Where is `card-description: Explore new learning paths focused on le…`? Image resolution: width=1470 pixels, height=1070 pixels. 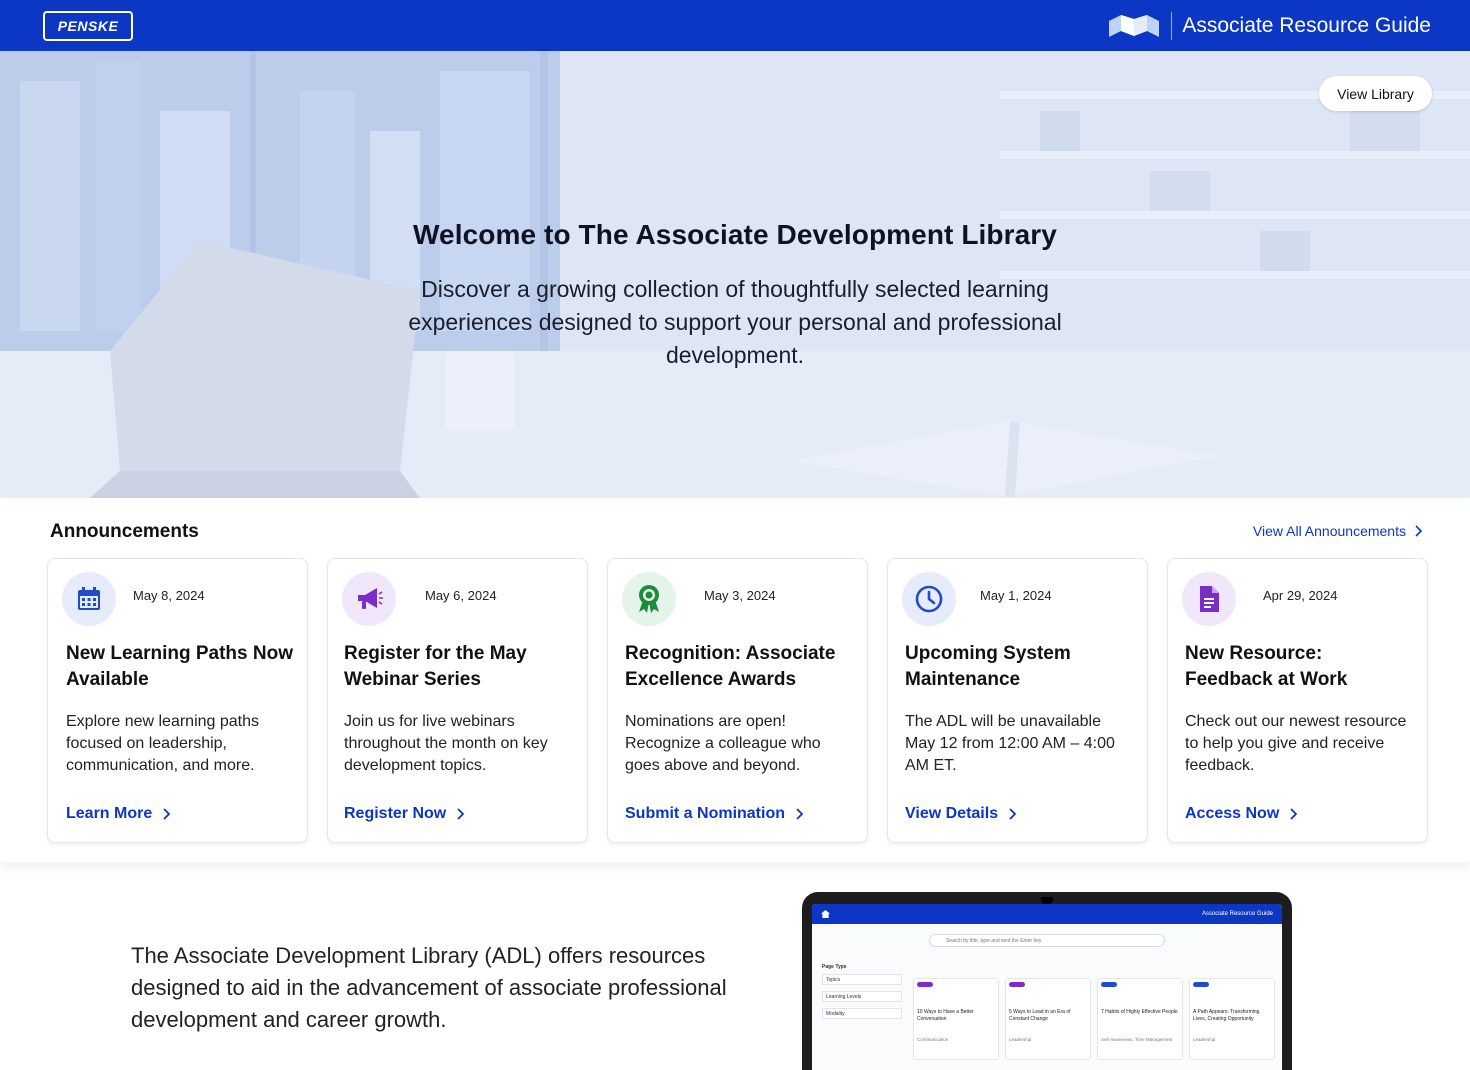 card-description: Explore new learning paths focused on le… is located at coordinates (163, 743).